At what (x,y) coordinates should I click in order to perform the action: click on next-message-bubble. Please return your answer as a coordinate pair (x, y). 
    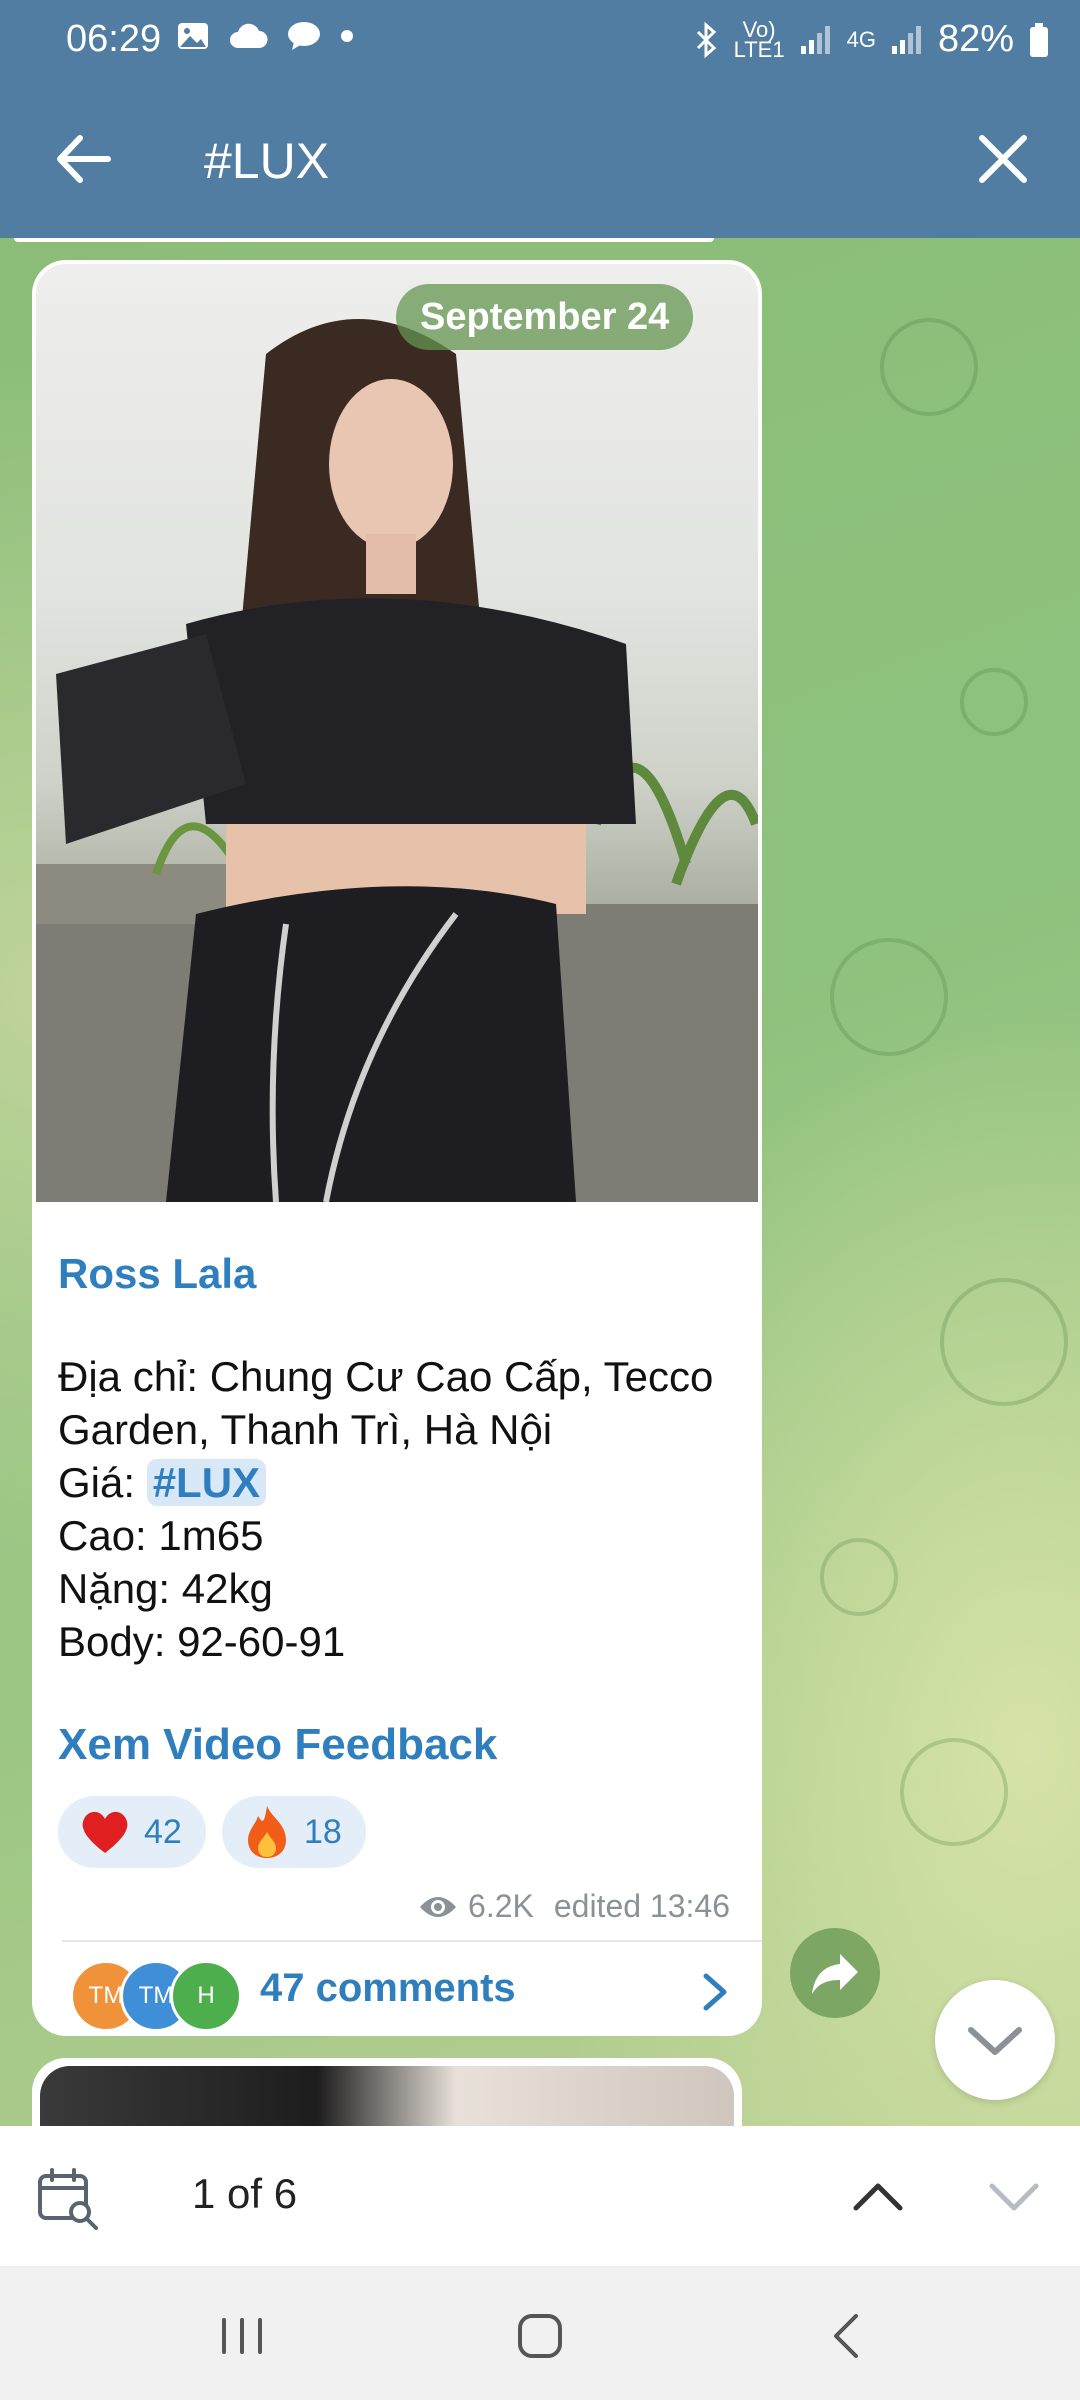
    Looking at the image, I should click on (387, 2092).